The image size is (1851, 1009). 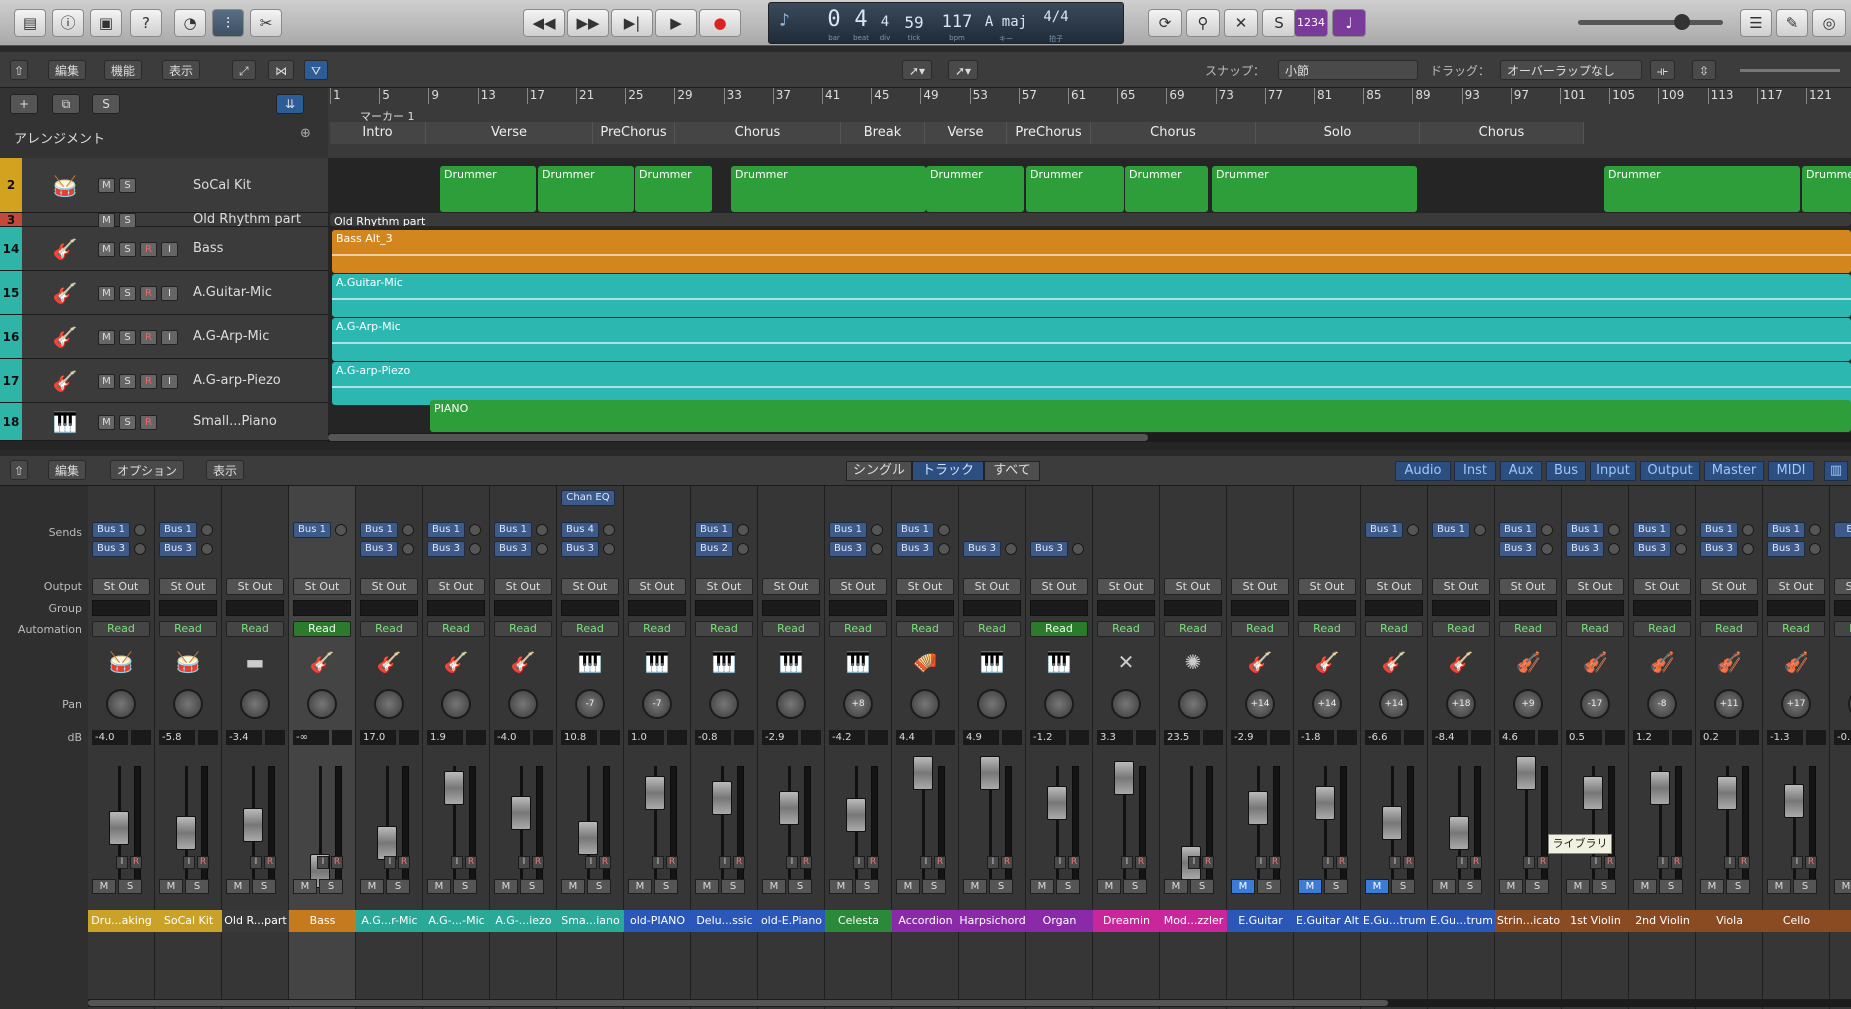 What do you see at coordinates (378, 133) in the screenshot?
I see `section-intro: Intro` at bounding box center [378, 133].